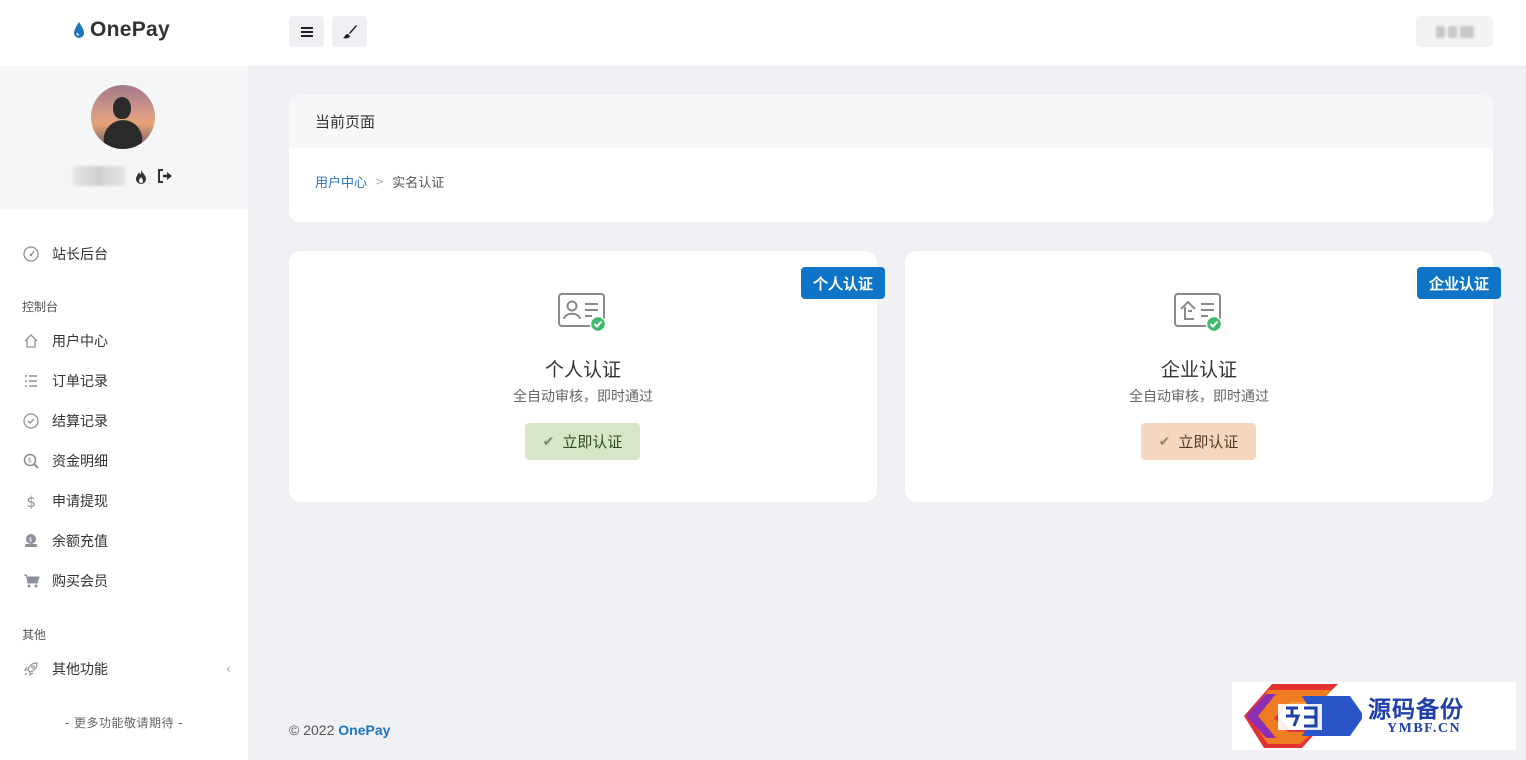 Image resolution: width=1526 pixels, height=760 pixels. Describe the element at coordinates (80, 582) in the screenshot. I see `sidebar-item-label: 购买会员` at that location.